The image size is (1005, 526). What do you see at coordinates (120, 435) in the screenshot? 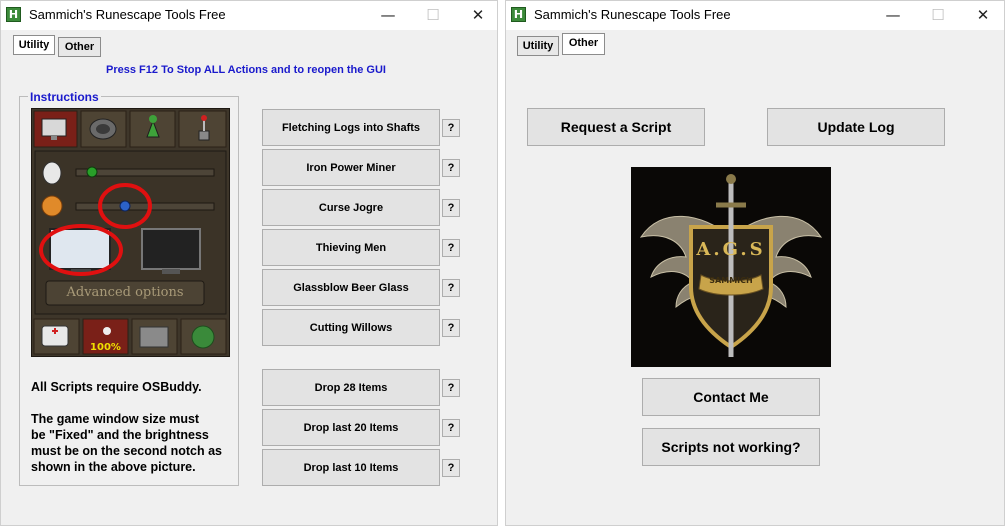
I see `instruction-line: be "Fixed" and the brightness` at bounding box center [120, 435].